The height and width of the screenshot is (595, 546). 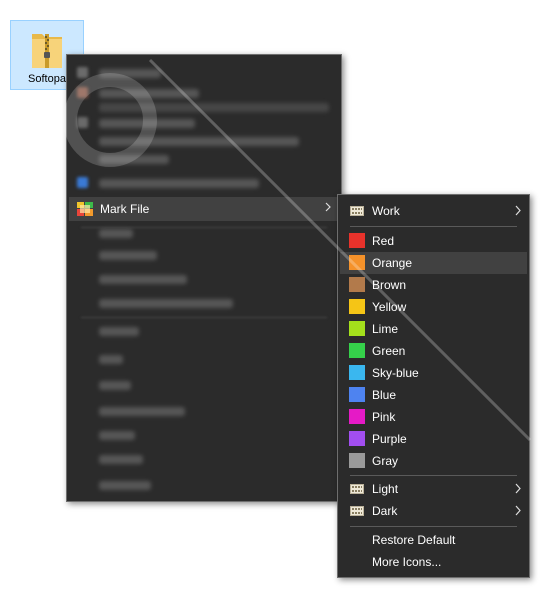 I want to click on color-item-orange: Orange, so click(x=433, y=263).